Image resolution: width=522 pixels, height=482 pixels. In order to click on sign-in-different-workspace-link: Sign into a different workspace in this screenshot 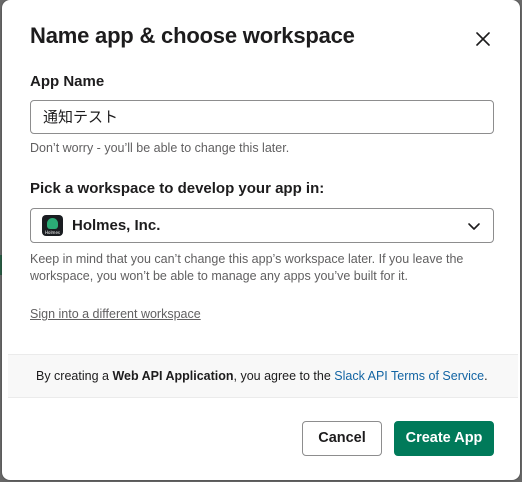, I will do `click(115, 314)`.